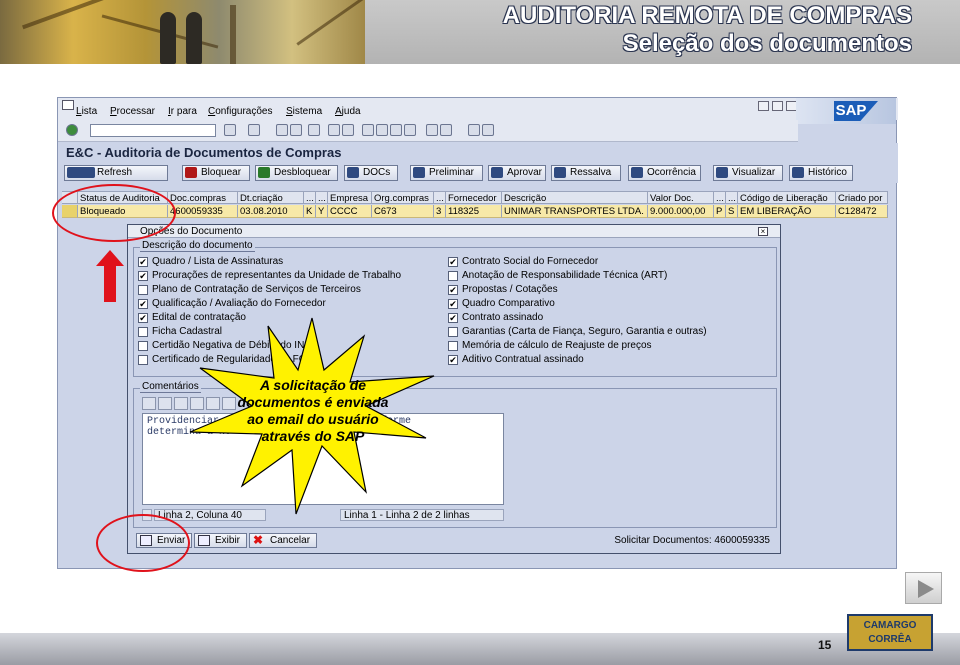 The image size is (960, 665). Describe the element at coordinates (763, 106) in the screenshot. I see `minimize-icon` at that location.